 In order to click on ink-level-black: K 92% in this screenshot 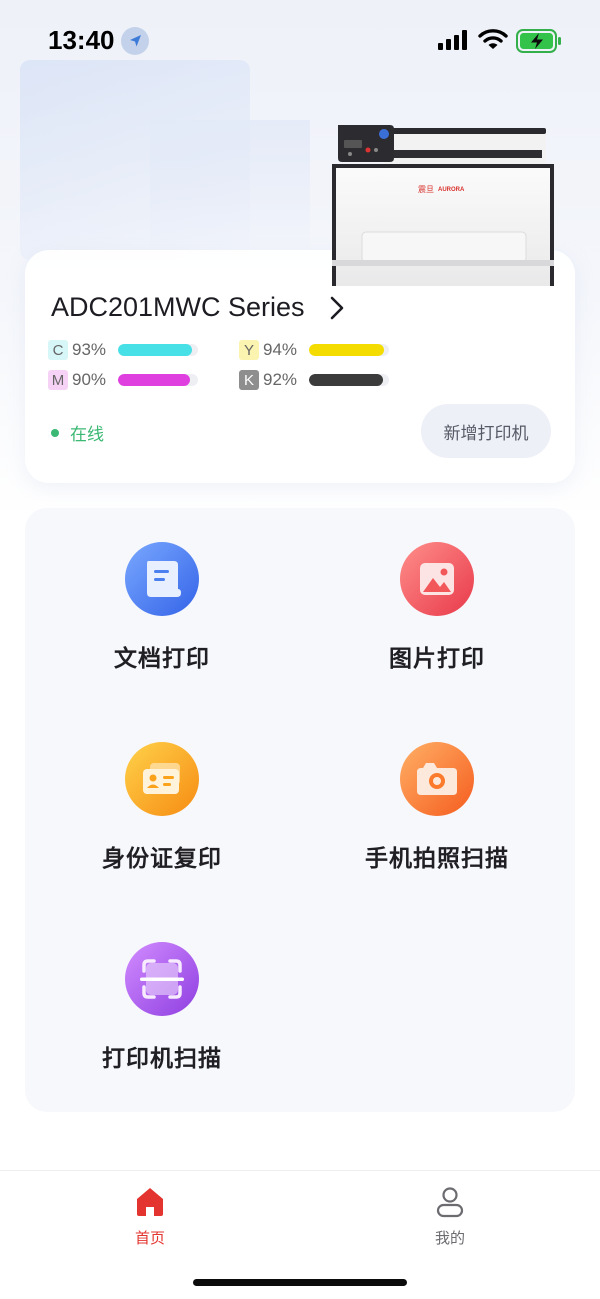, I will do `click(314, 380)`.